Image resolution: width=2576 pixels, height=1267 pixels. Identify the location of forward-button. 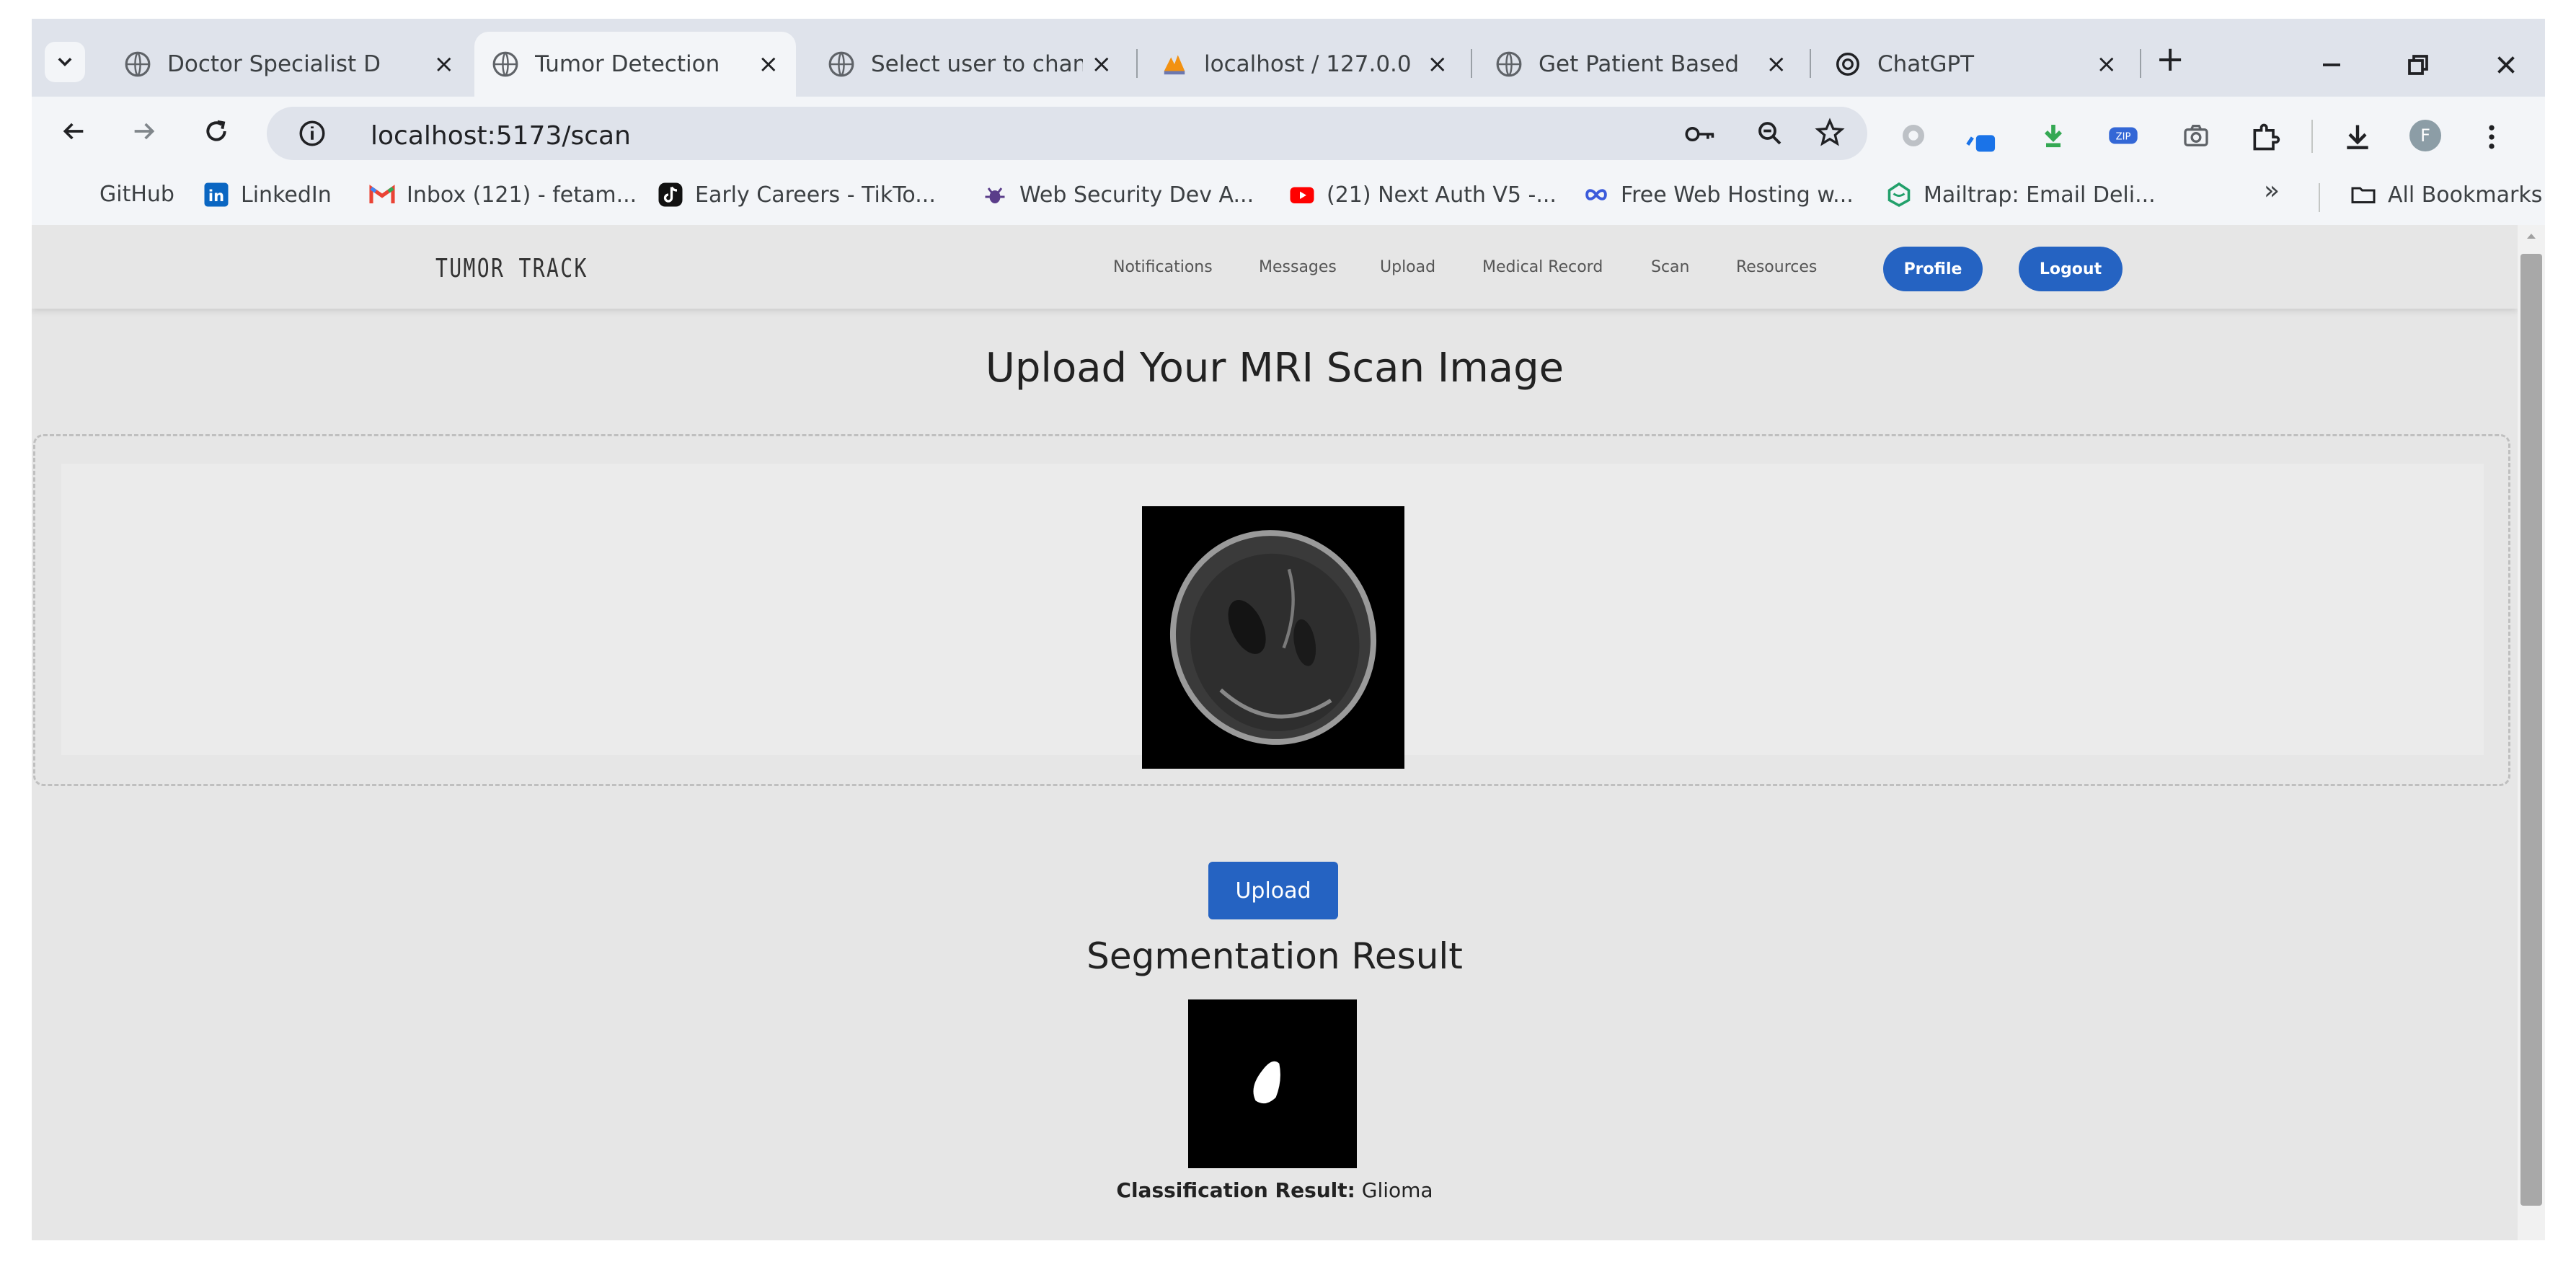
(144, 131).